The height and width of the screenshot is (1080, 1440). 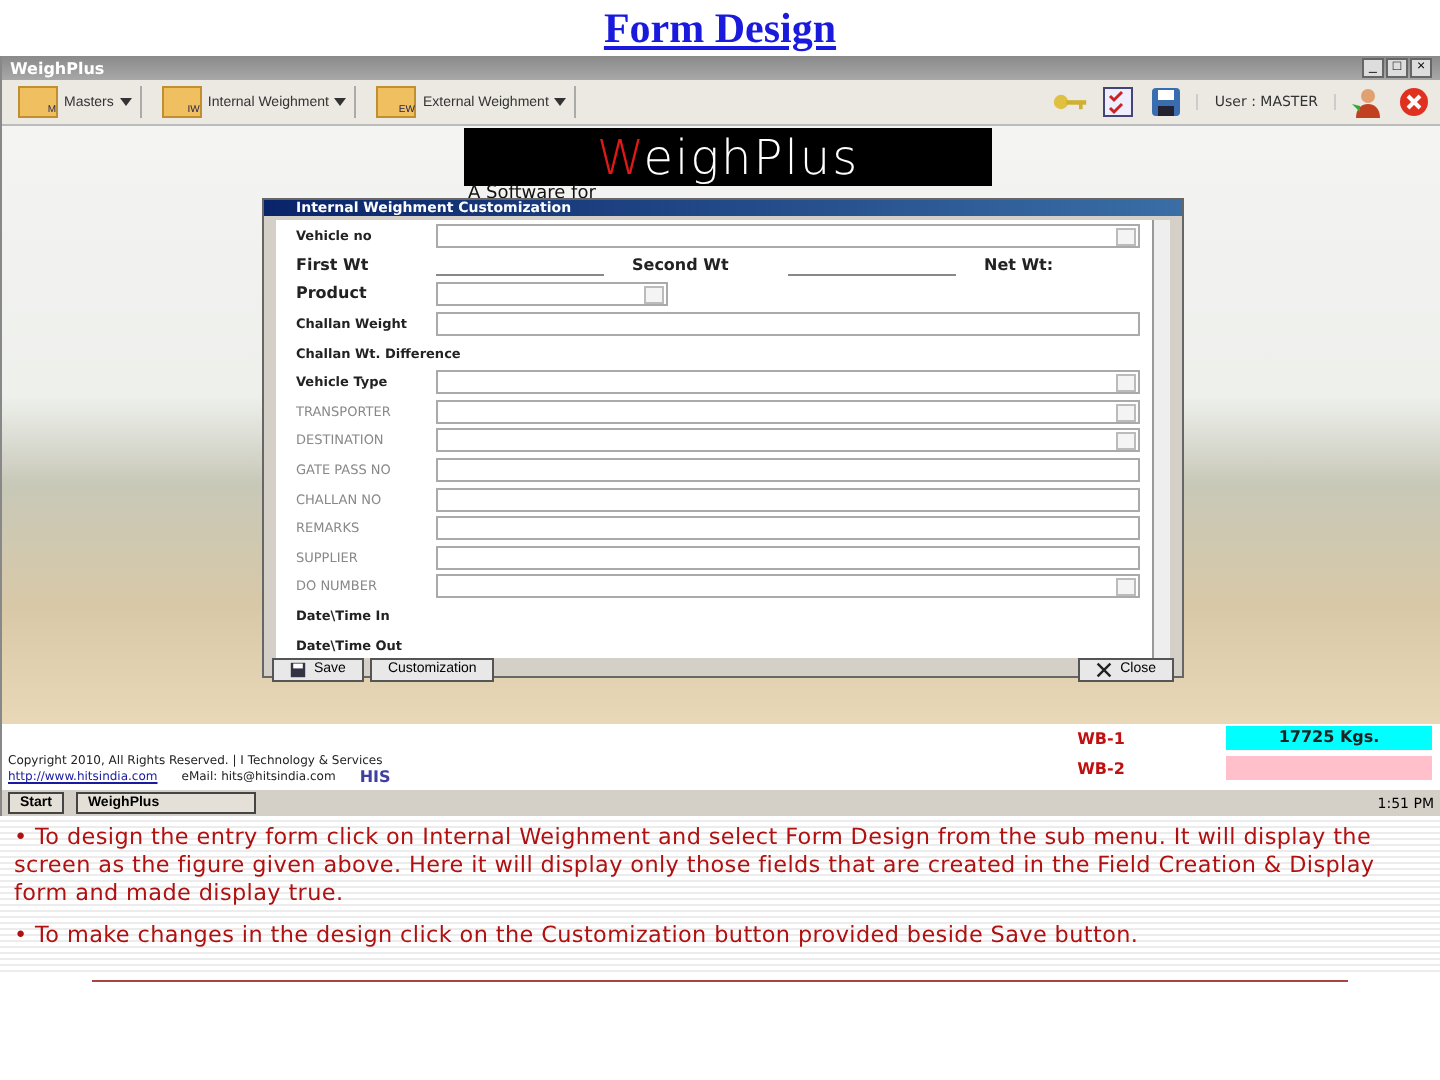 What do you see at coordinates (375, 777) in the screenshot?
I see `brand-logo: HIS` at bounding box center [375, 777].